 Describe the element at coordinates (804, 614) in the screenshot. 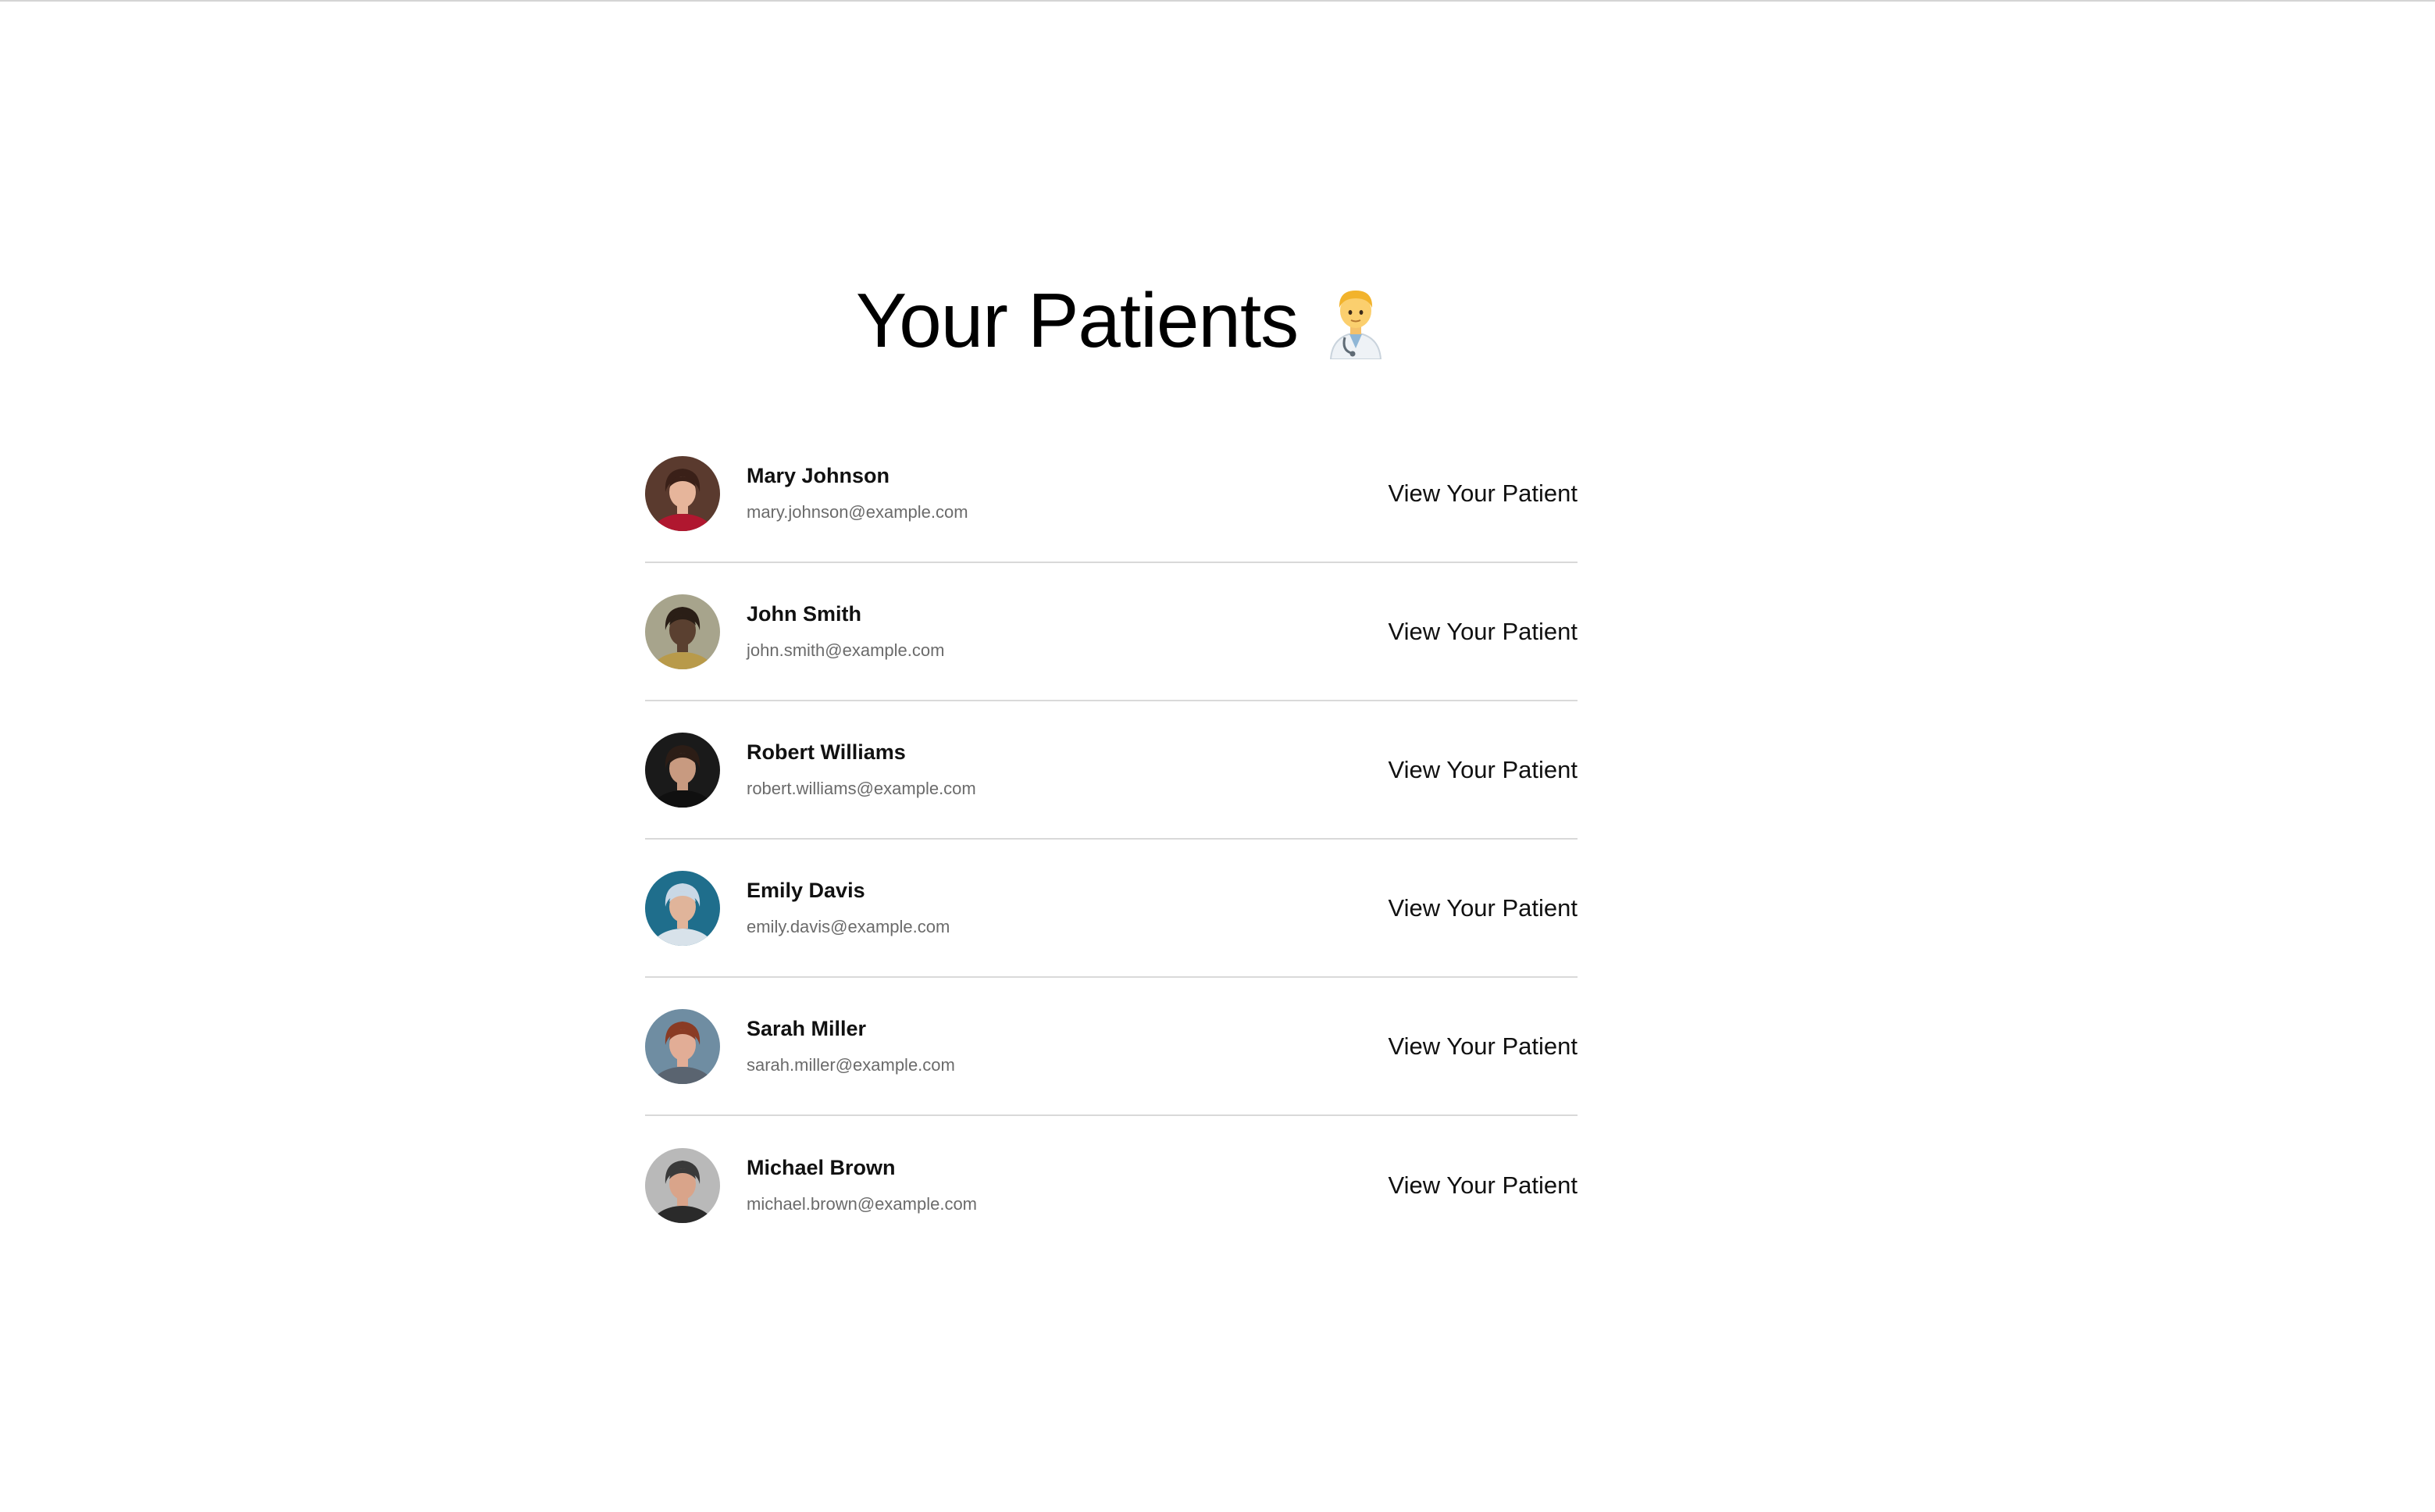

I see `patient-name: John Smith` at that location.